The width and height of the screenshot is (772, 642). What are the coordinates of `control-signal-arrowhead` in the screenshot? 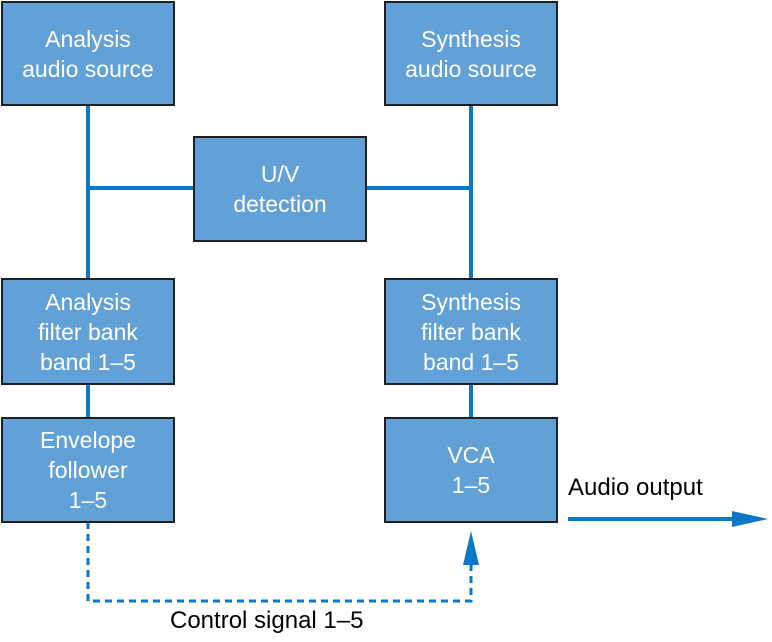 It's located at (471, 548).